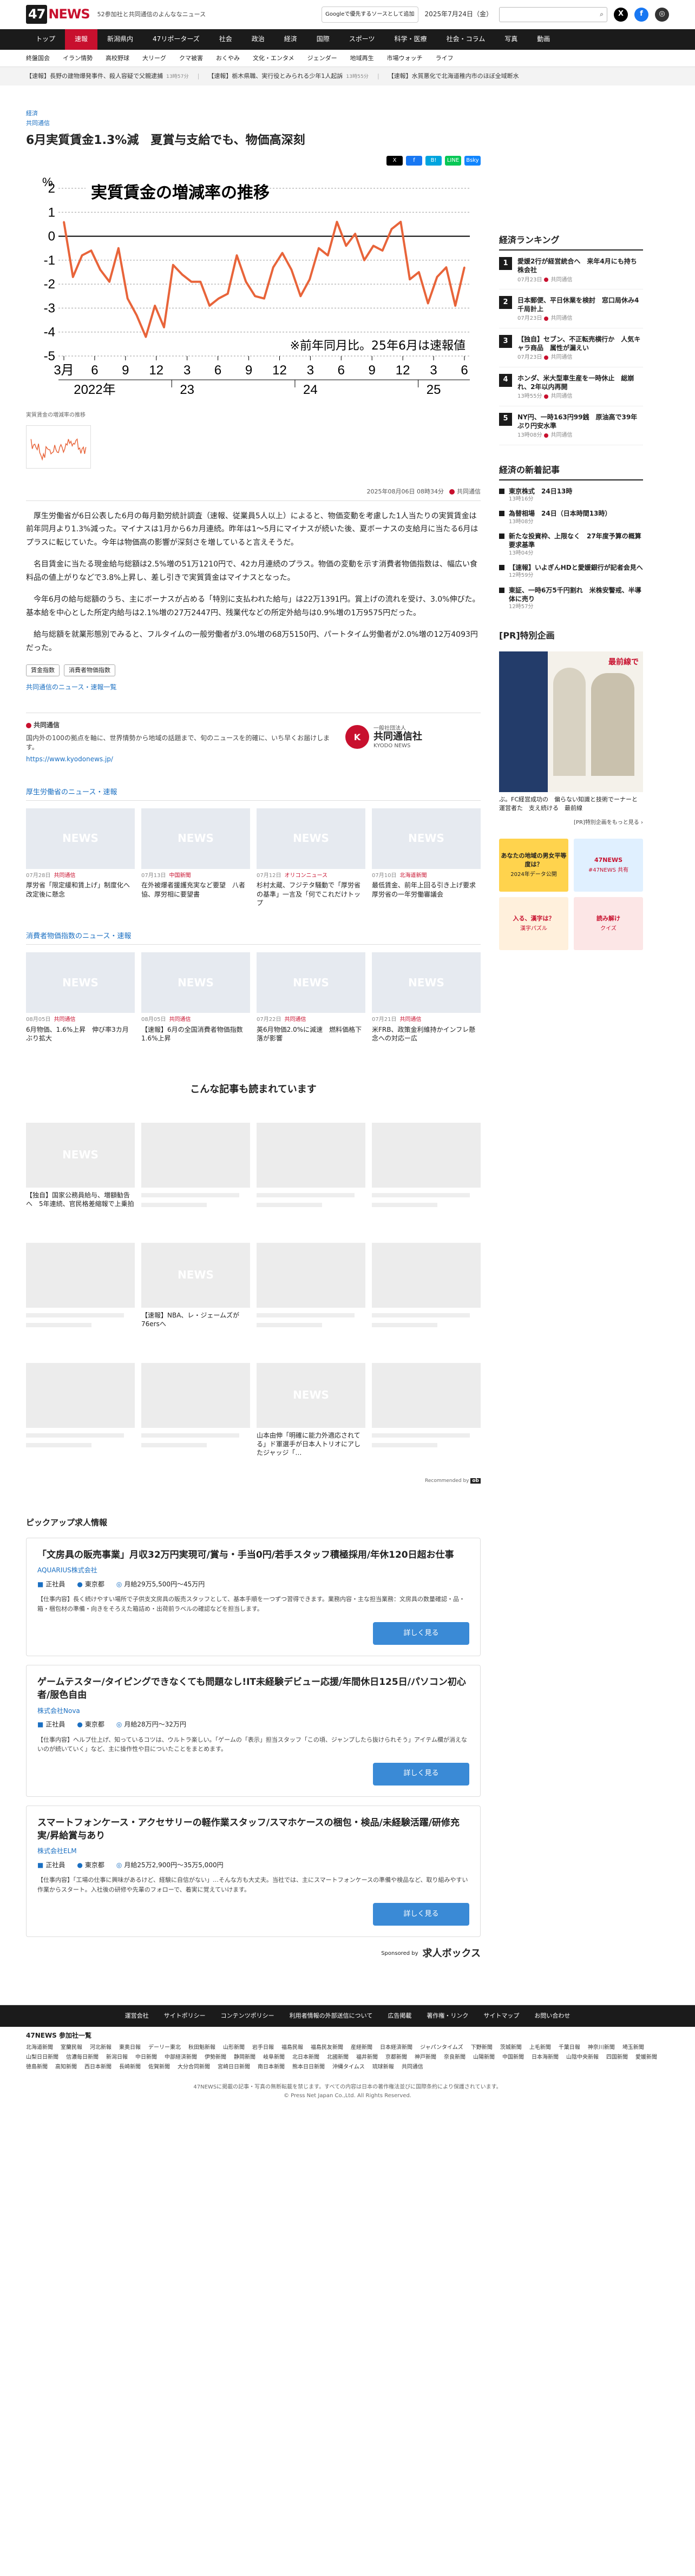  What do you see at coordinates (247, 2016) in the screenshot?
I see `footer-nav-link: コンテンツポリシー` at bounding box center [247, 2016].